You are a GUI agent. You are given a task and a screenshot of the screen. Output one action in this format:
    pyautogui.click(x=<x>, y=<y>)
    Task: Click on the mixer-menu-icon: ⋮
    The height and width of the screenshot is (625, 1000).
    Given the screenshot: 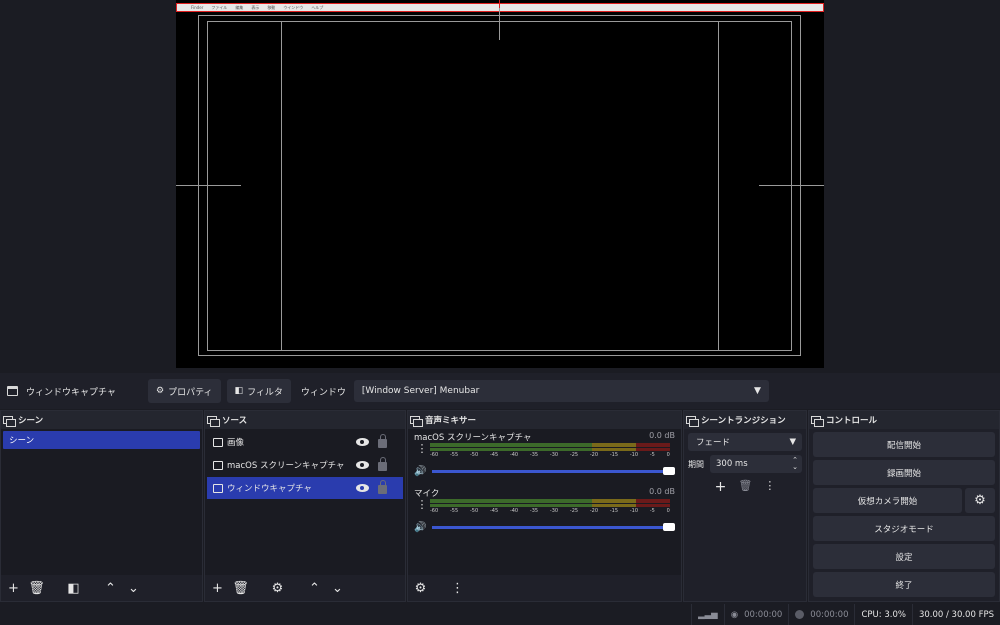 What is the action you would take?
    pyautogui.click(x=457, y=588)
    